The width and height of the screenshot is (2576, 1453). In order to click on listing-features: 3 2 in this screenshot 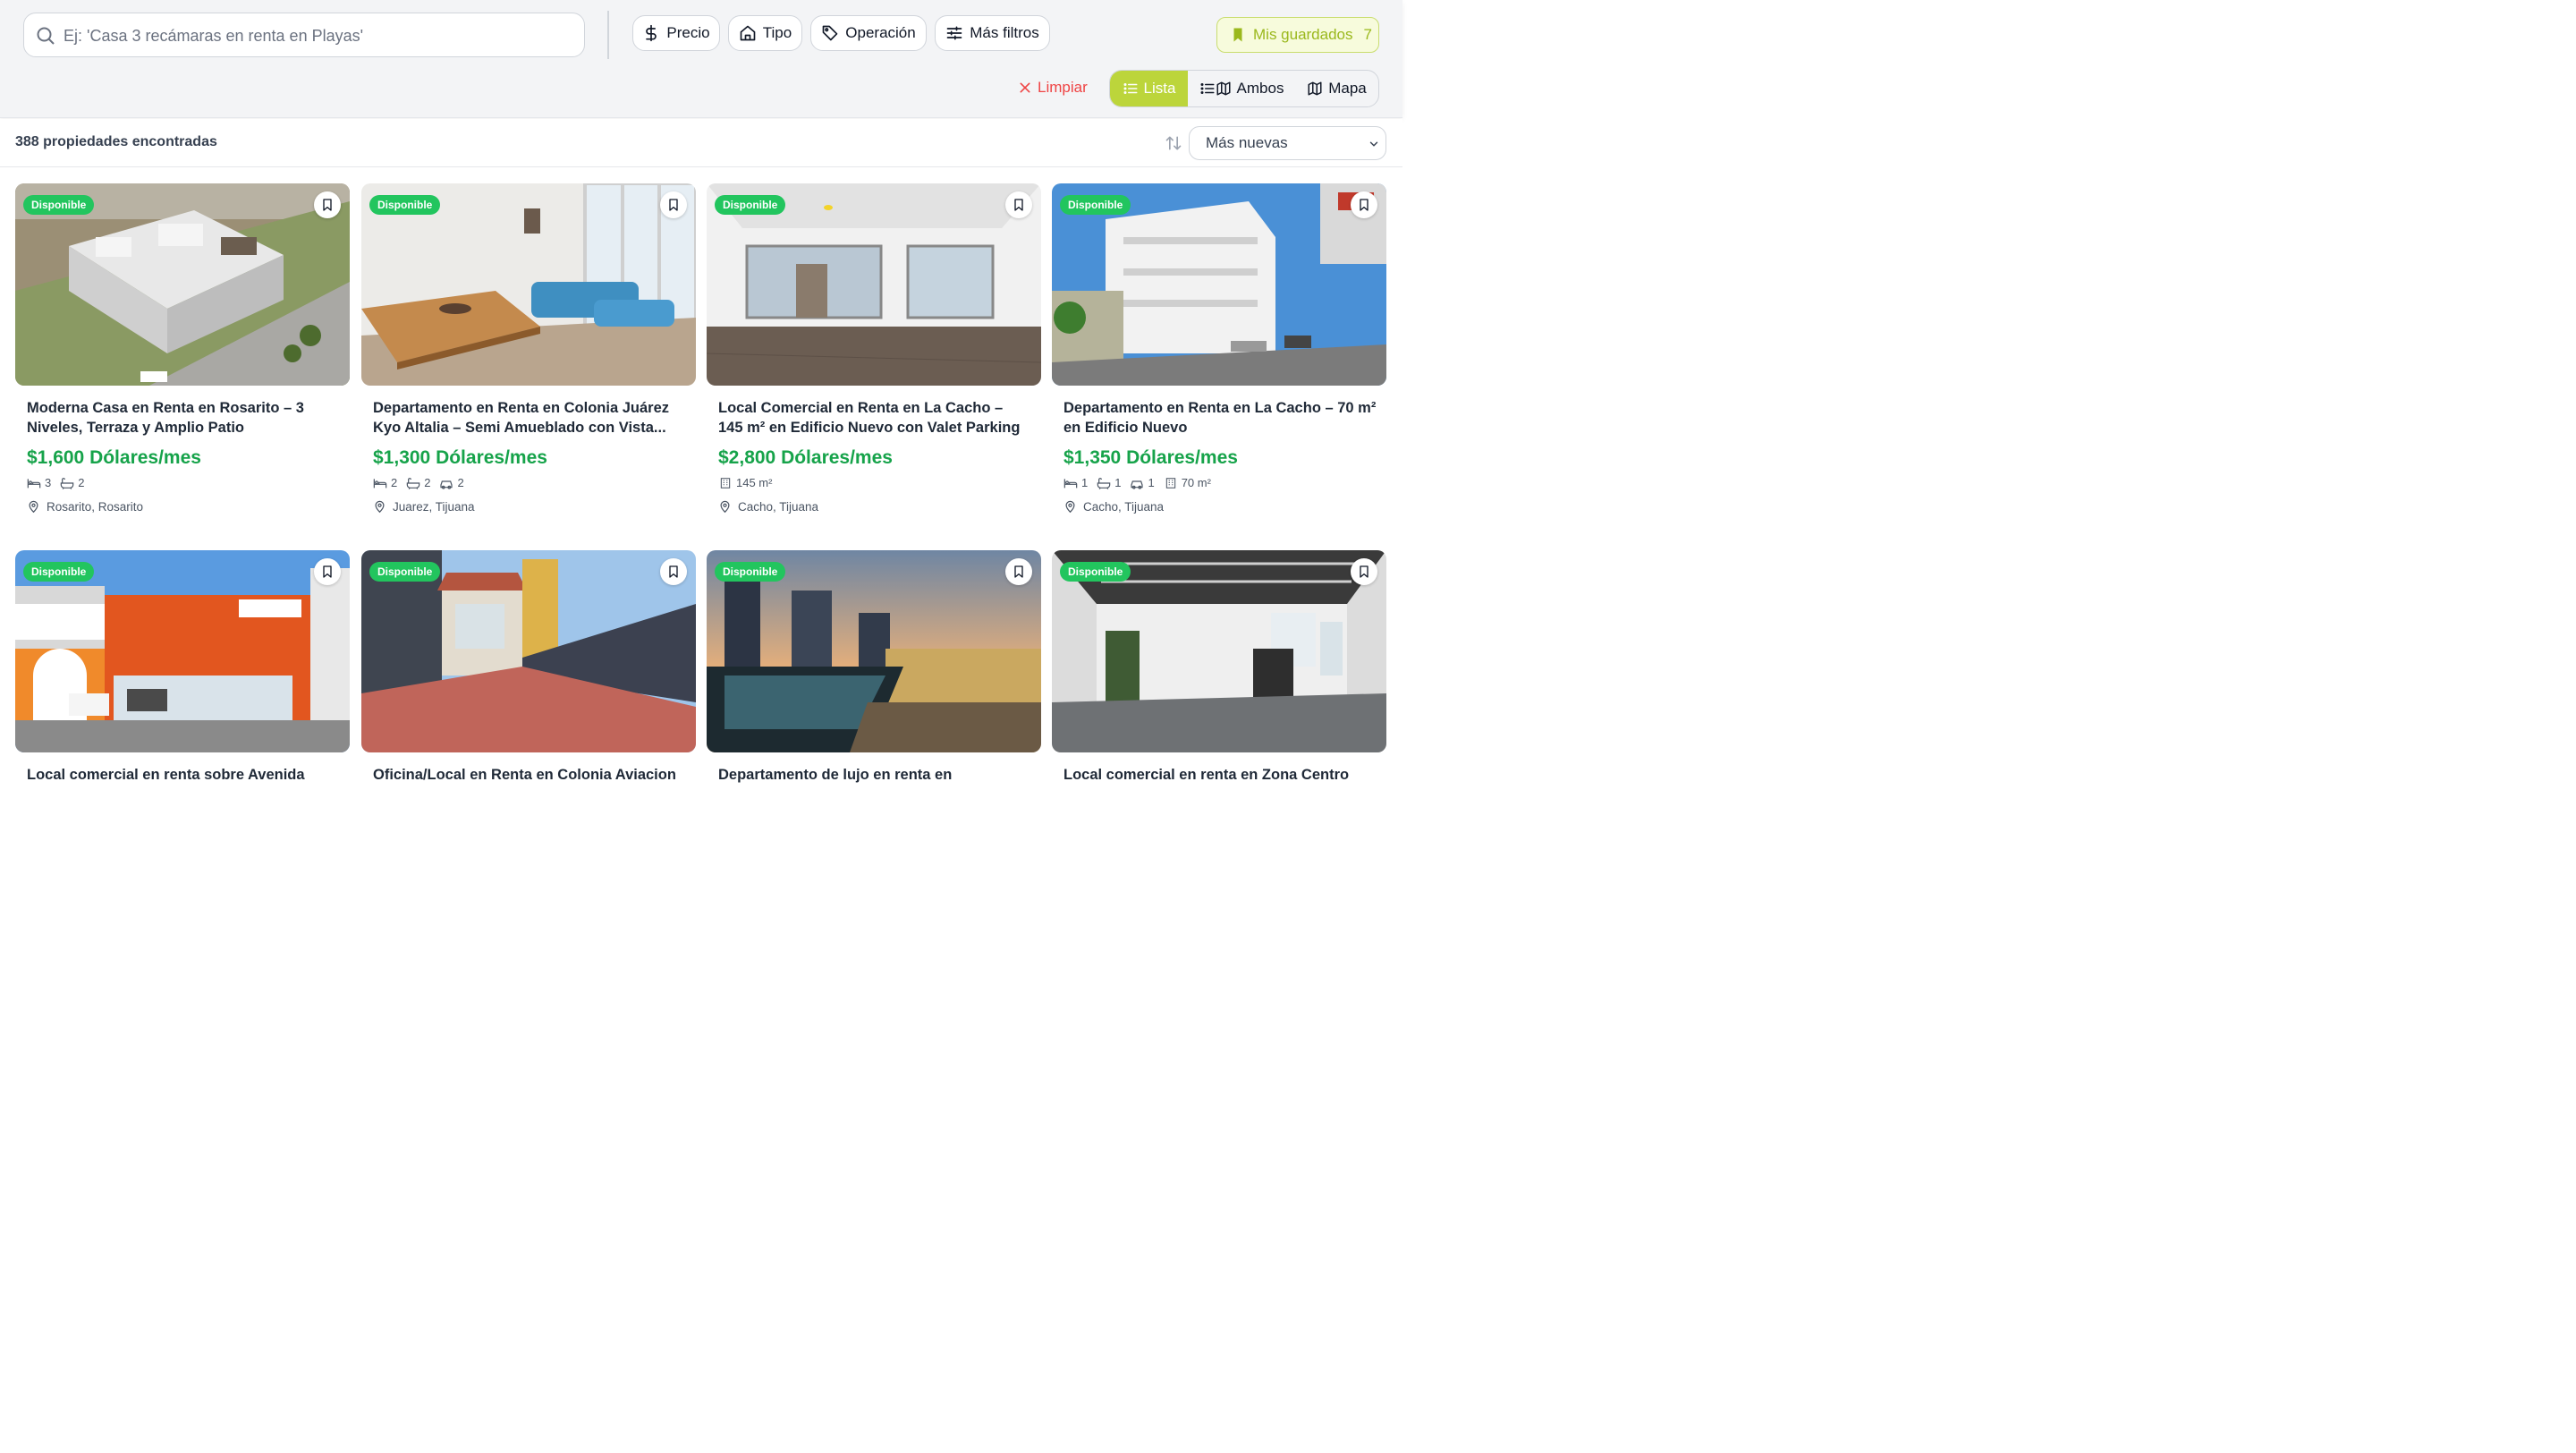, I will do `click(55, 482)`.